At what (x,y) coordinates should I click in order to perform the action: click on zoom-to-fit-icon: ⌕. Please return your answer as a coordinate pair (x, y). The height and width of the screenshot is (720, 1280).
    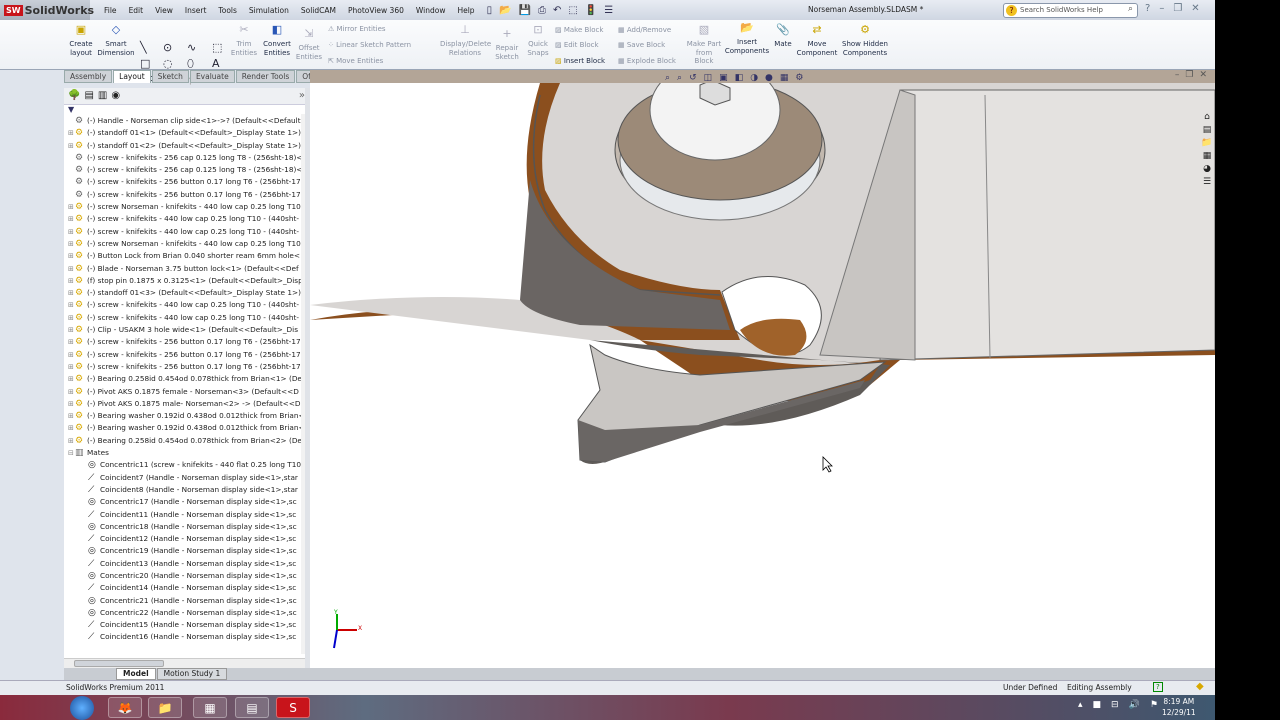
    Looking at the image, I should click on (667, 78).